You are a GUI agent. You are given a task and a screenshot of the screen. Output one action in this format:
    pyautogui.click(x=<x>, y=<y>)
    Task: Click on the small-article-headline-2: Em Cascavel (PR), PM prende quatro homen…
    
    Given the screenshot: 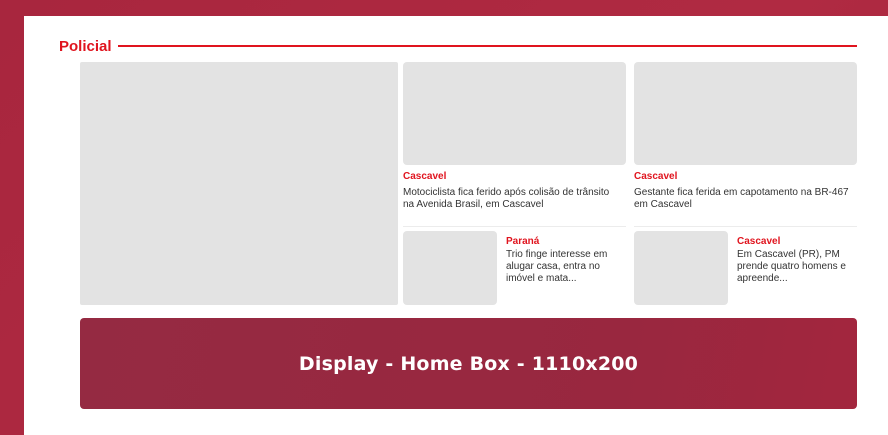 What is the action you would take?
    pyautogui.click(x=794, y=267)
    